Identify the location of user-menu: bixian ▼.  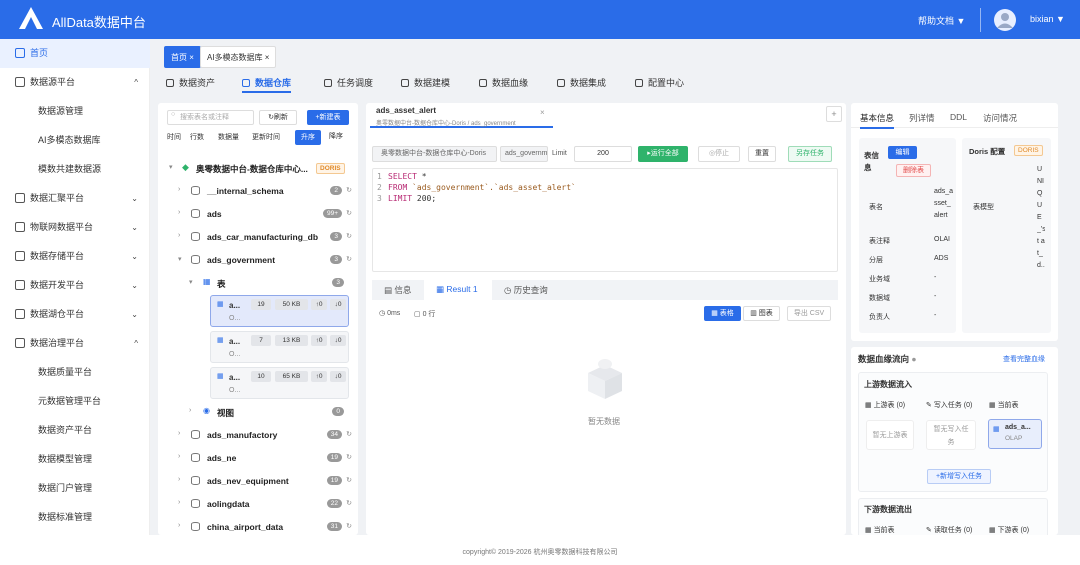
(1047, 19).